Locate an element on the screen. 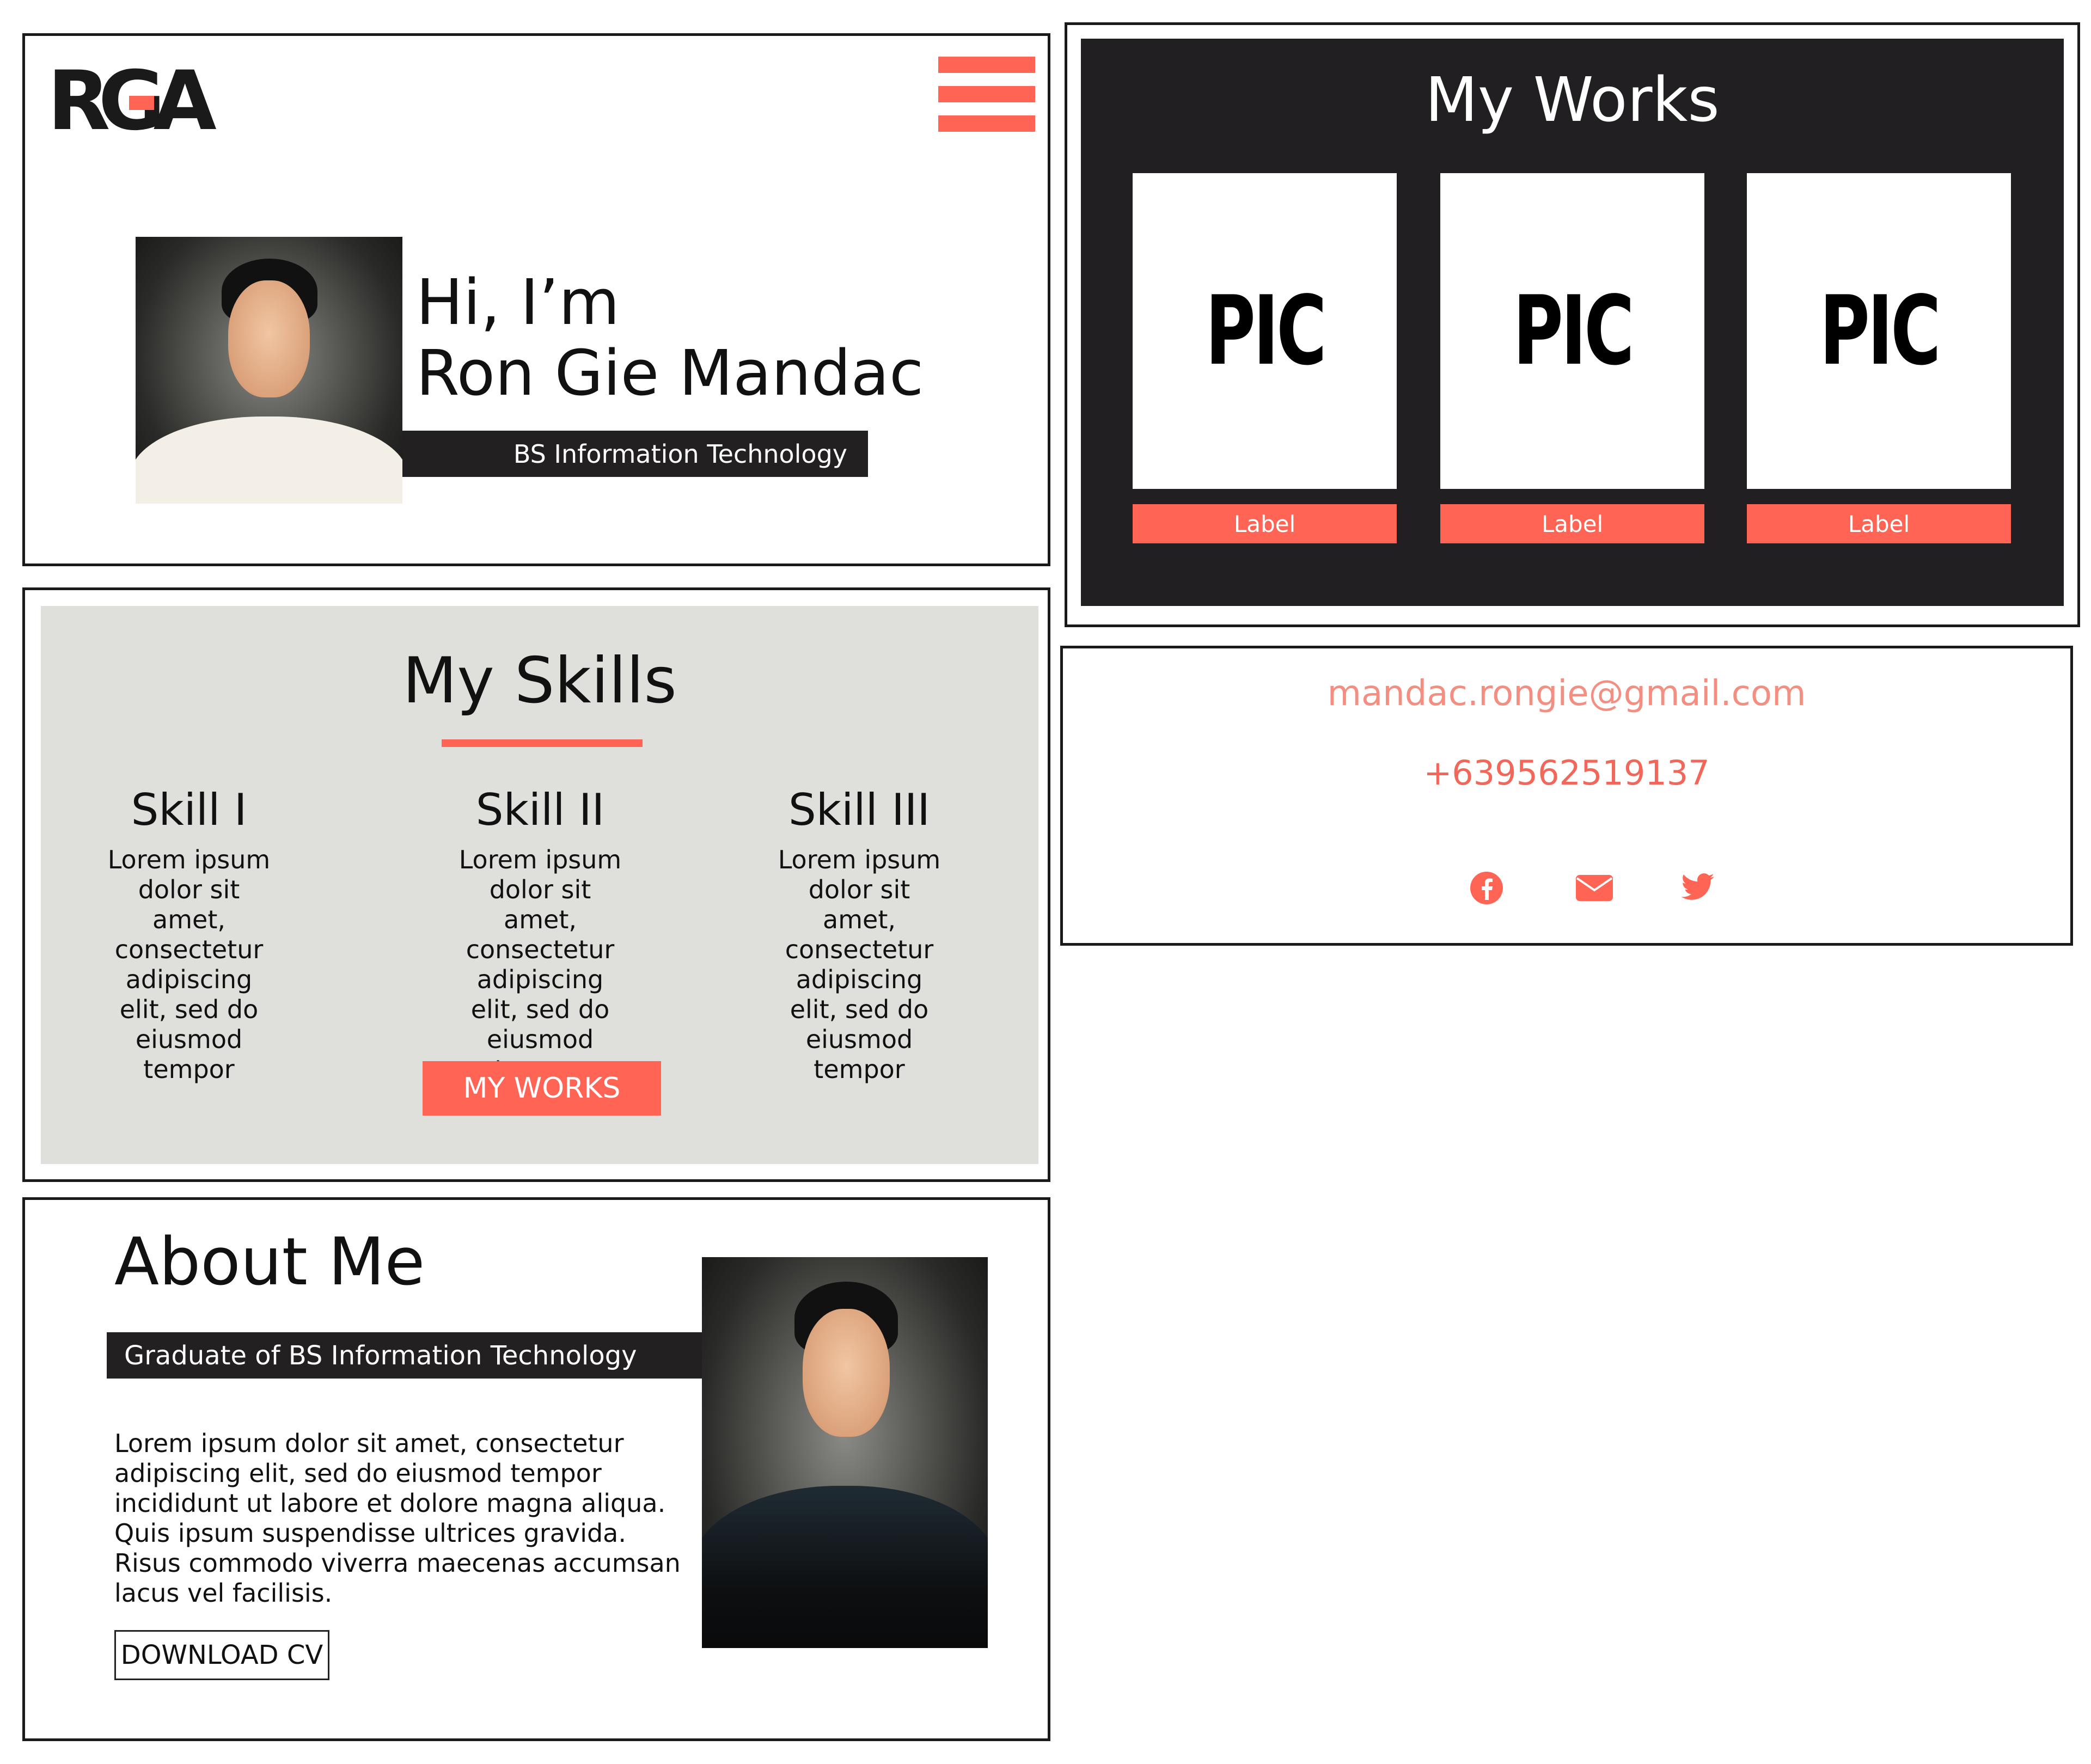  skill-name: Skill II is located at coordinates (540, 810).